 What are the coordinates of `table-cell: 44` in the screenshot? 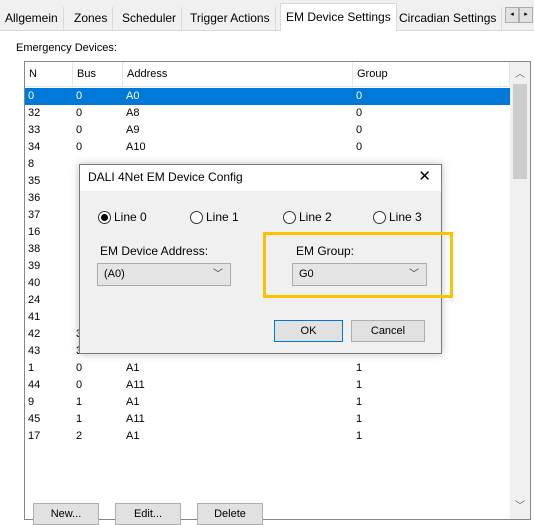 It's located at (34, 385).